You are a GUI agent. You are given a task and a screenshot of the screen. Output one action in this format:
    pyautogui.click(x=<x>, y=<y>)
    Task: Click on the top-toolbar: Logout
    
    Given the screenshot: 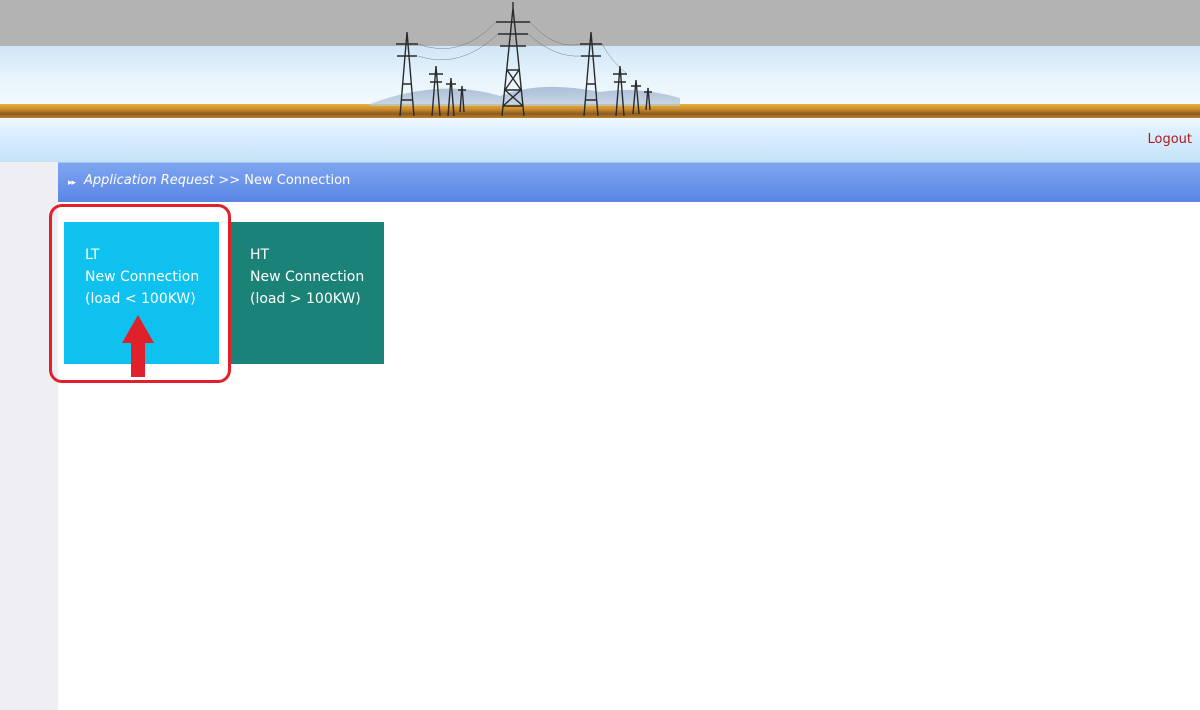 What is the action you would take?
    pyautogui.click(x=600, y=140)
    